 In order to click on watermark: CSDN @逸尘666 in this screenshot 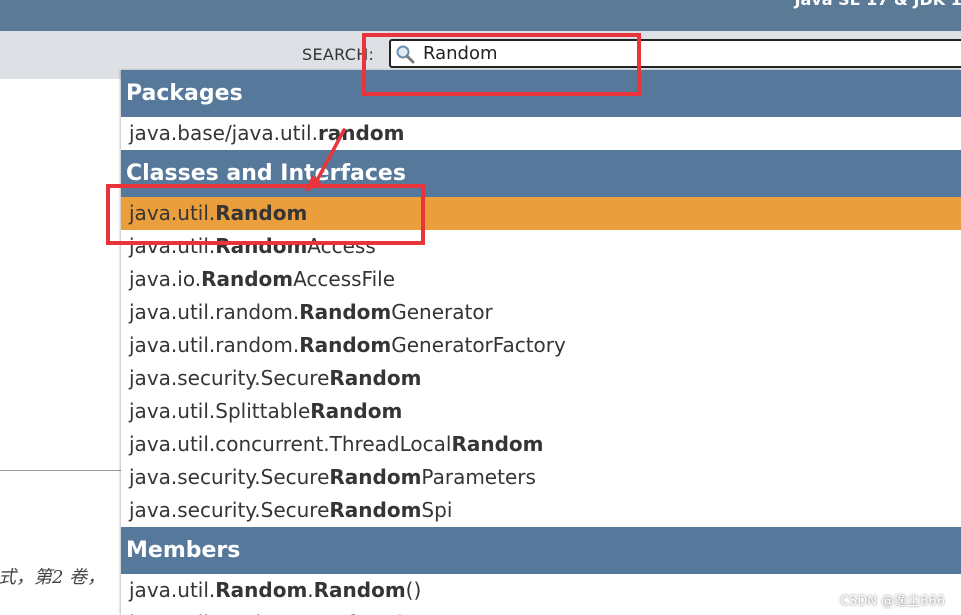, I will do `click(892, 601)`.